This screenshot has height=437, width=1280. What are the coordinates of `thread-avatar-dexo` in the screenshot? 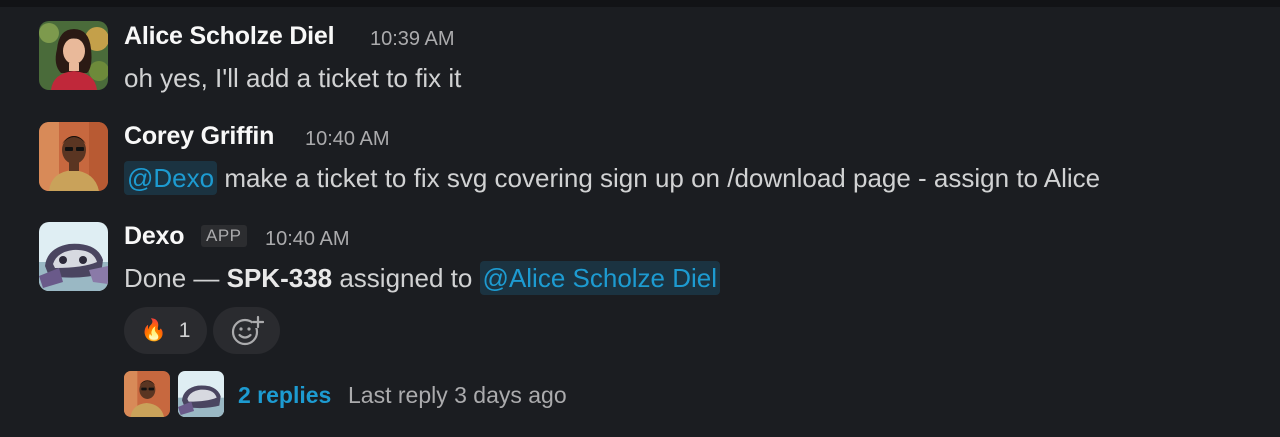 It's located at (201, 394).